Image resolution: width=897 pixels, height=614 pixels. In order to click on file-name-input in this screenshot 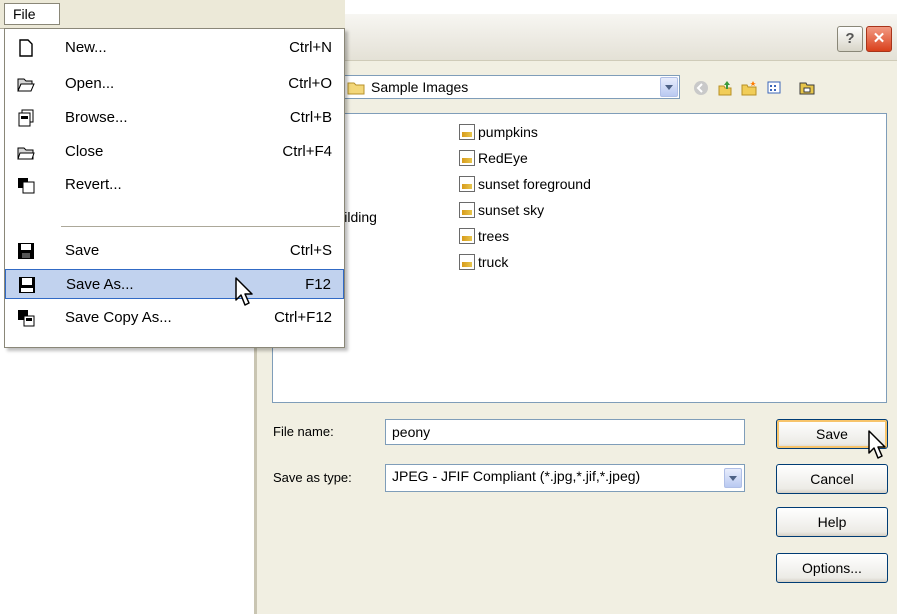, I will do `click(565, 432)`.